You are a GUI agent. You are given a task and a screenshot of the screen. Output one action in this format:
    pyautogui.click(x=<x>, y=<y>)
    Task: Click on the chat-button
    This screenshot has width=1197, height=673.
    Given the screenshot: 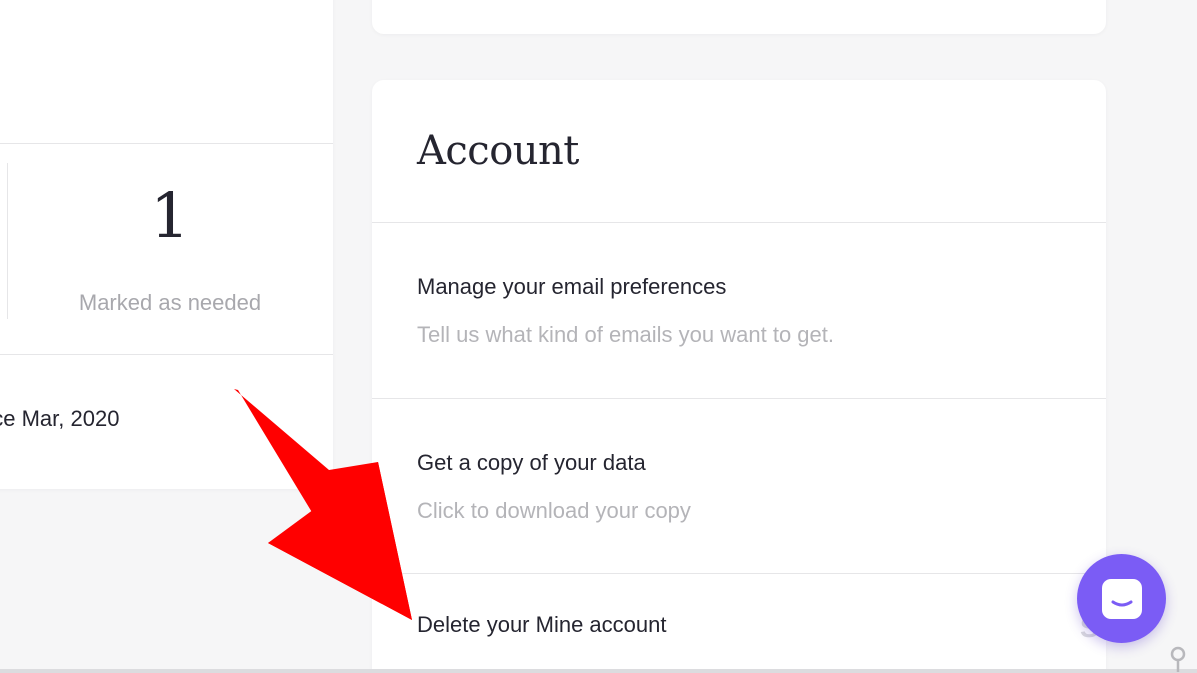 What is the action you would take?
    pyautogui.click(x=1121, y=598)
    